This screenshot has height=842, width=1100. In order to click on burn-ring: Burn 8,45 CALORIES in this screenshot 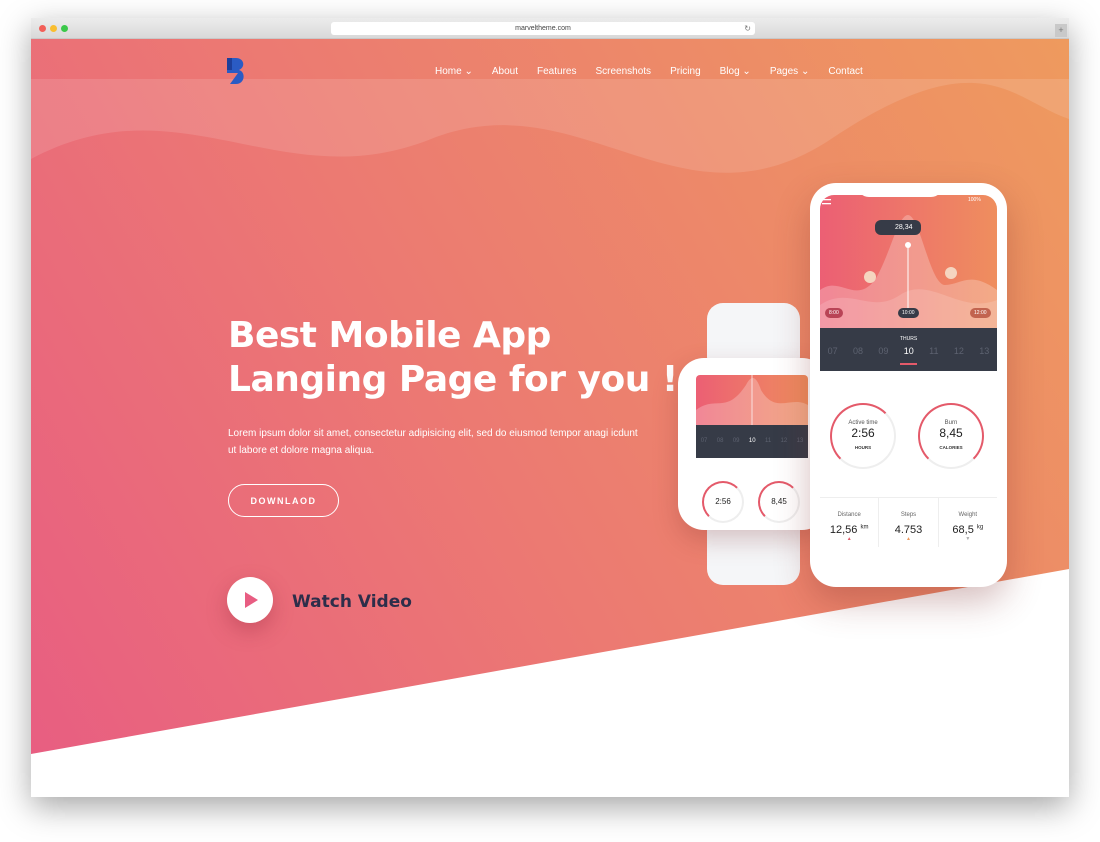, I will do `click(951, 436)`.